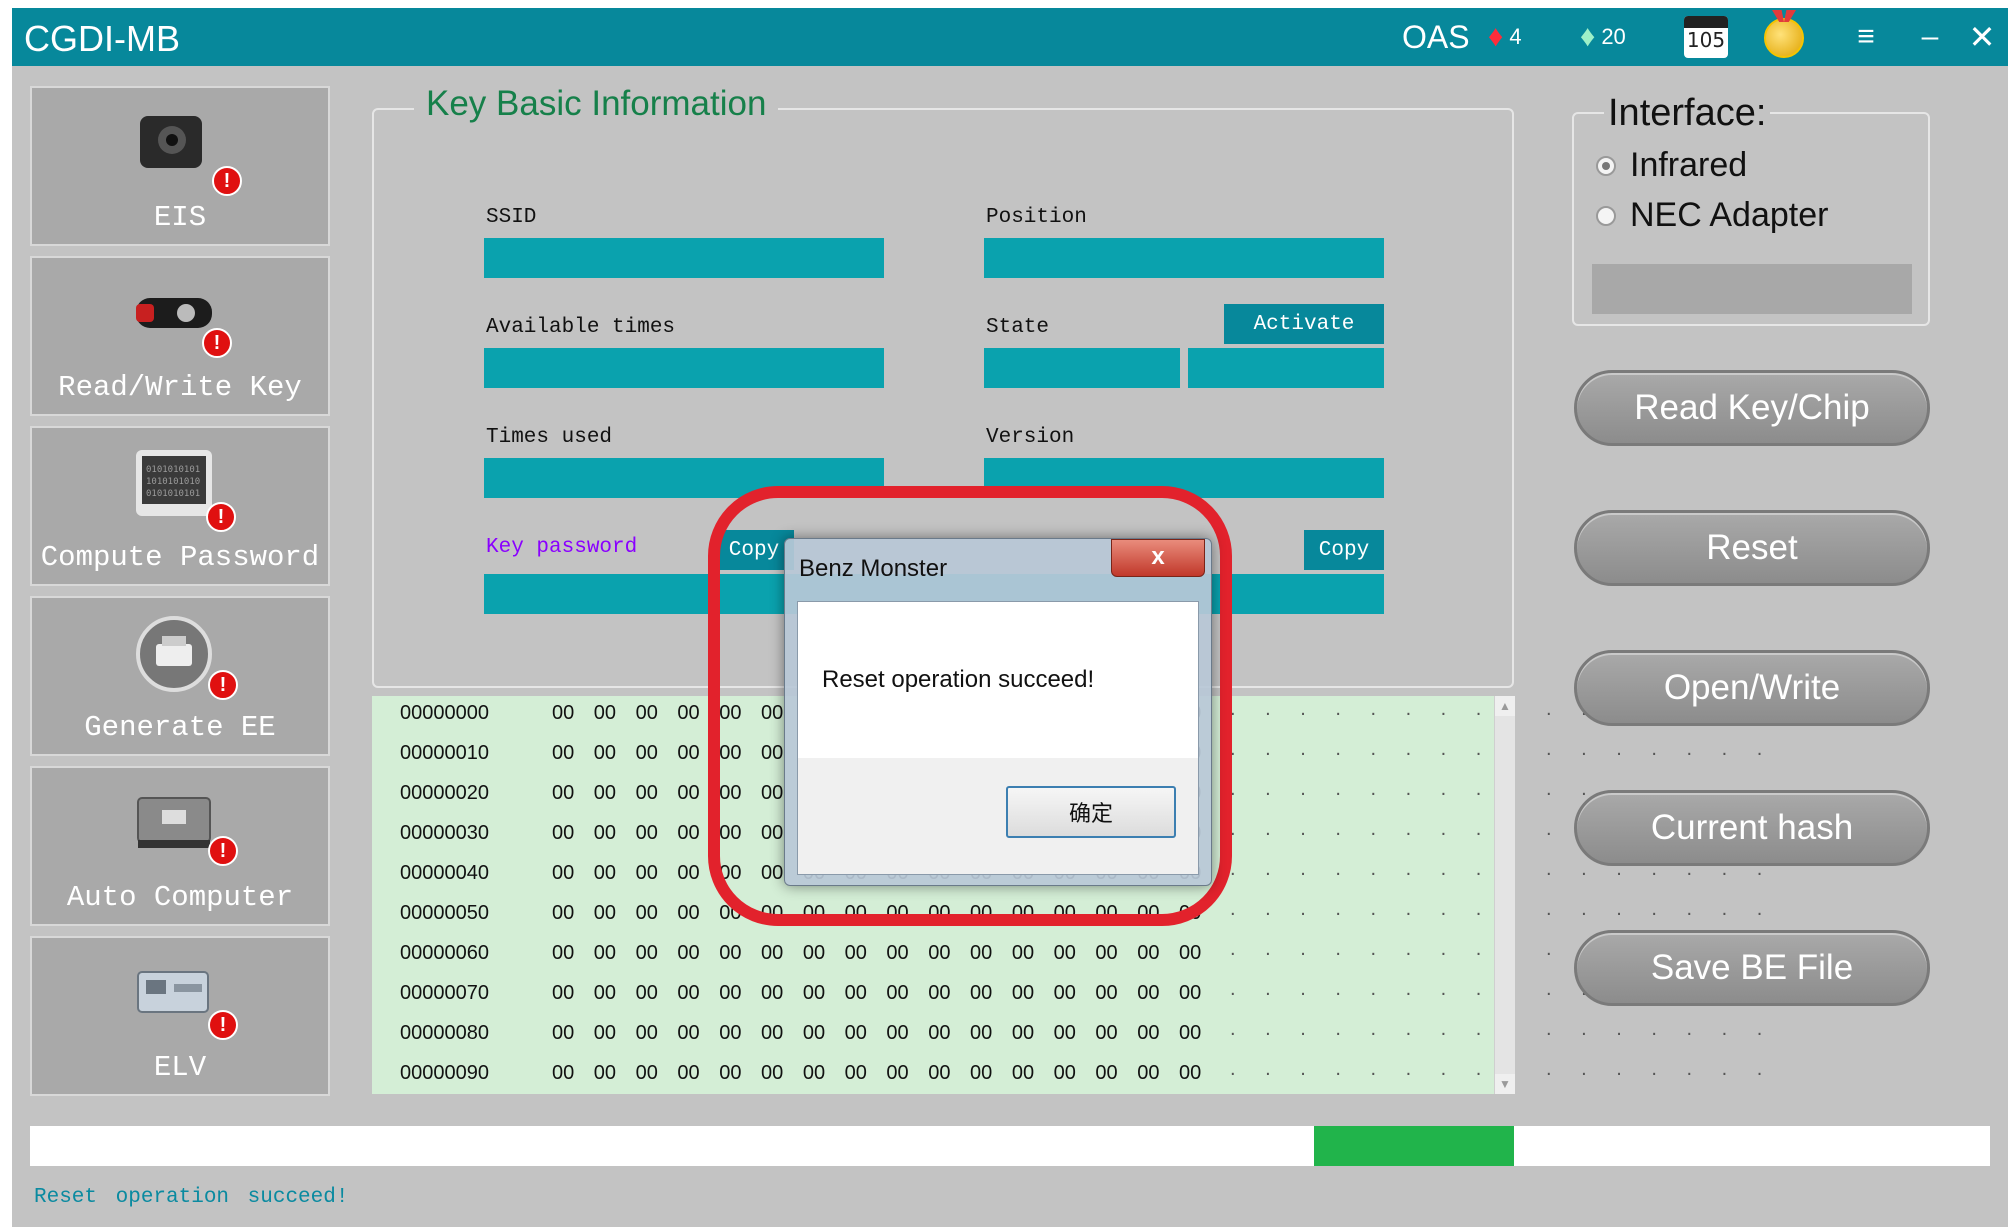  Describe the element at coordinates (511, 217) in the screenshot. I see `ssid-label: SSID` at that location.